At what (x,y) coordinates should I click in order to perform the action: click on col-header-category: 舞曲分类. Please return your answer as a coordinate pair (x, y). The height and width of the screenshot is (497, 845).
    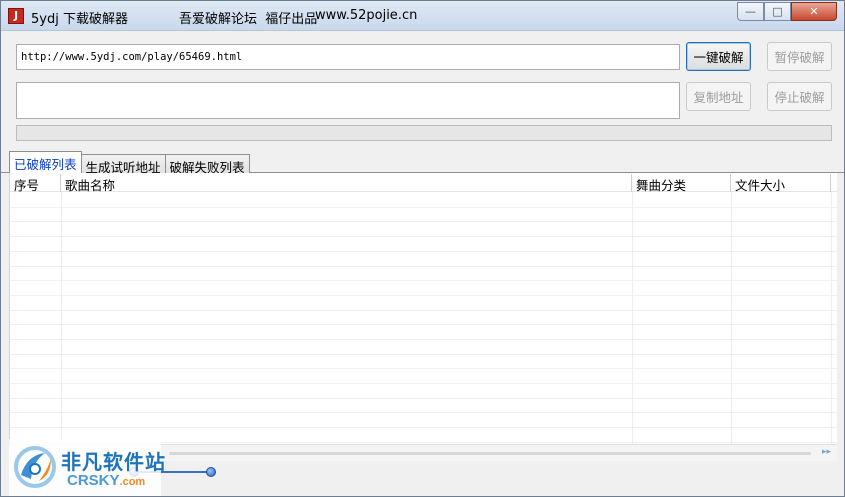
    Looking at the image, I should click on (681, 183).